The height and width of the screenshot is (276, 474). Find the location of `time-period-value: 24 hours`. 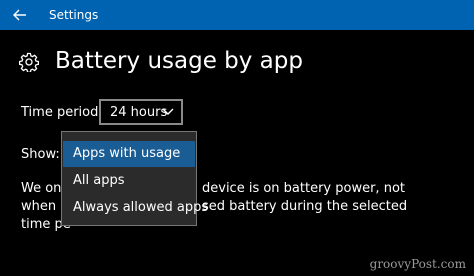

time-period-value: 24 hours is located at coordinates (139, 112).